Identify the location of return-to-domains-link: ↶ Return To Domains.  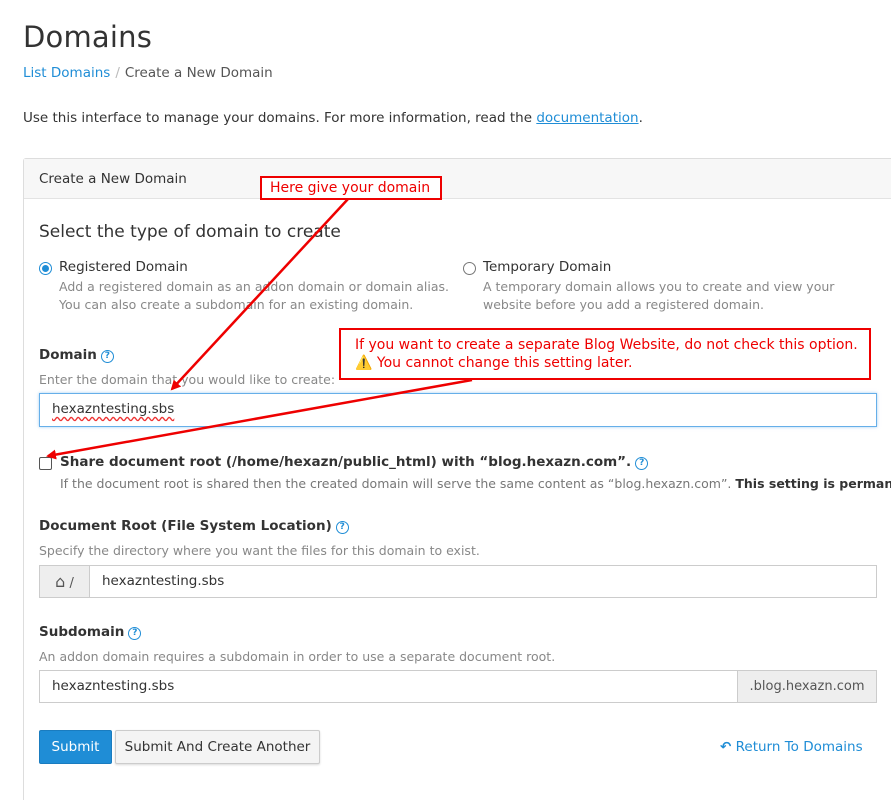
(791, 747).